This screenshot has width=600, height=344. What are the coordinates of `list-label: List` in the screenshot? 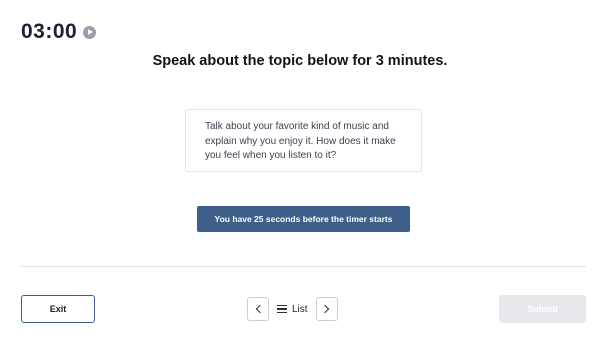 It's located at (300, 309).